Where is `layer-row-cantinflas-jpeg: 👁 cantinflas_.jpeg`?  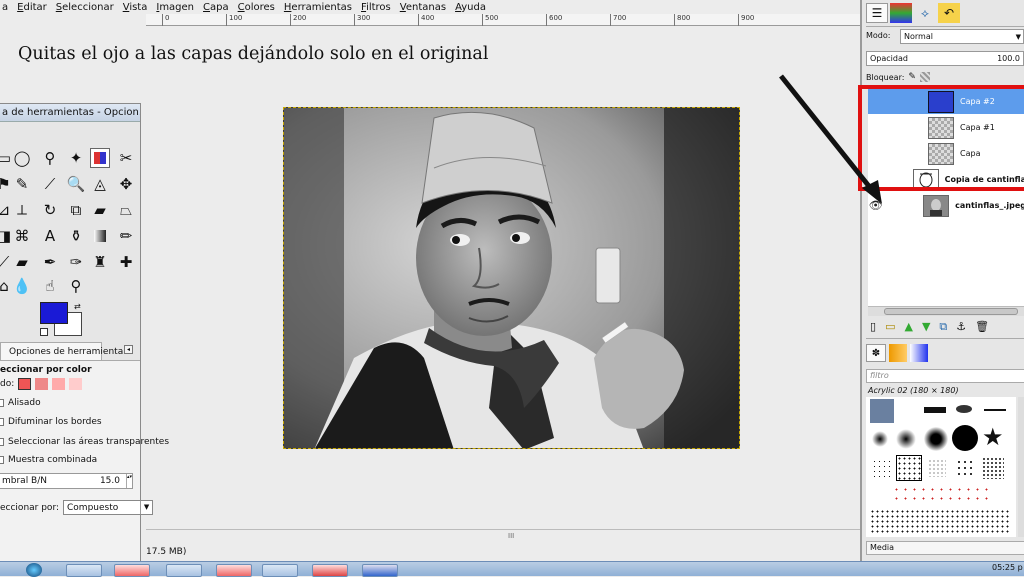
layer-row-cantinflas-jpeg: 👁 cantinflas_.jpeg is located at coordinates (946, 205).